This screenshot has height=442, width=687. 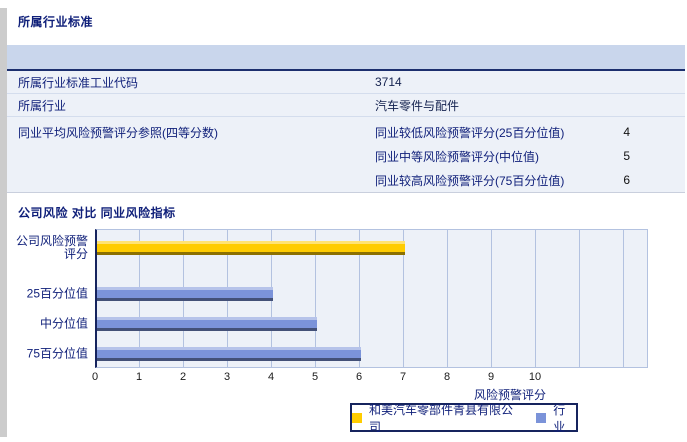 I want to click on y-axis-label: 公司风险预警 评分, so click(x=51, y=247).